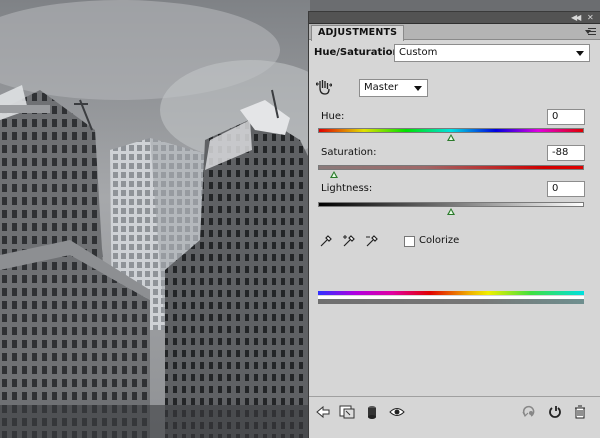 The image size is (600, 438). Describe the element at coordinates (566, 153) in the screenshot. I see `saturation-input: -88` at that location.